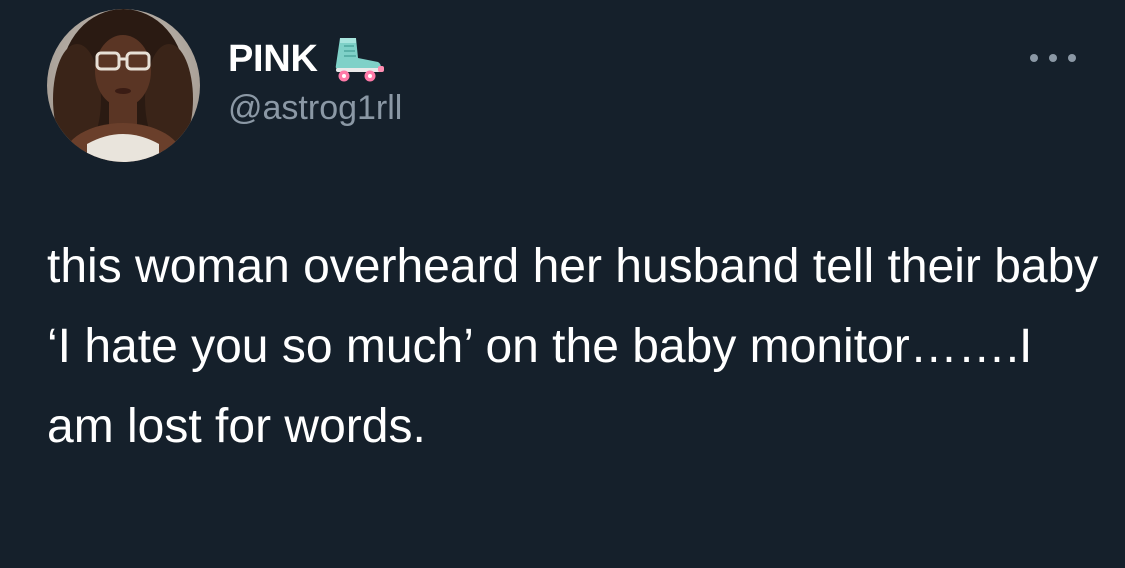 Image resolution: width=1125 pixels, height=568 pixels. I want to click on avatar, so click(123, 85).